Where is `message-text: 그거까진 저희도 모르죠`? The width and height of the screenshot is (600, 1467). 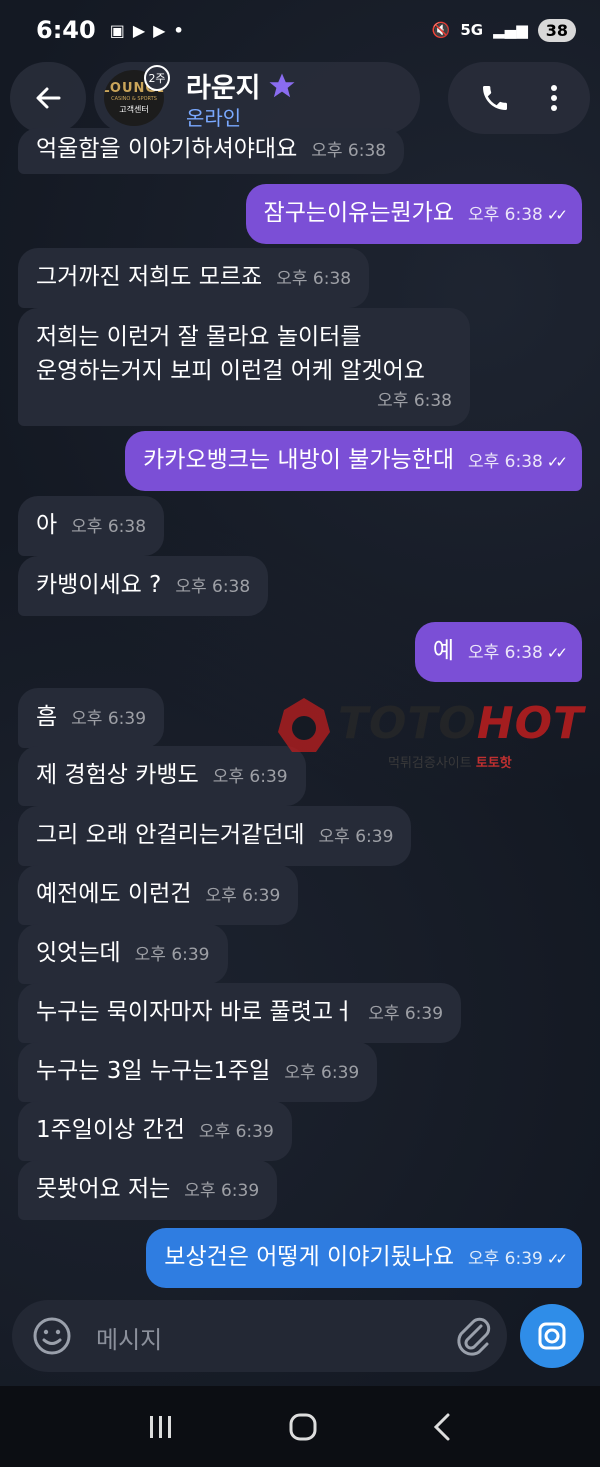 message-text: 그거까진 저희도 모르죠 is located at coordinates (149, 277).